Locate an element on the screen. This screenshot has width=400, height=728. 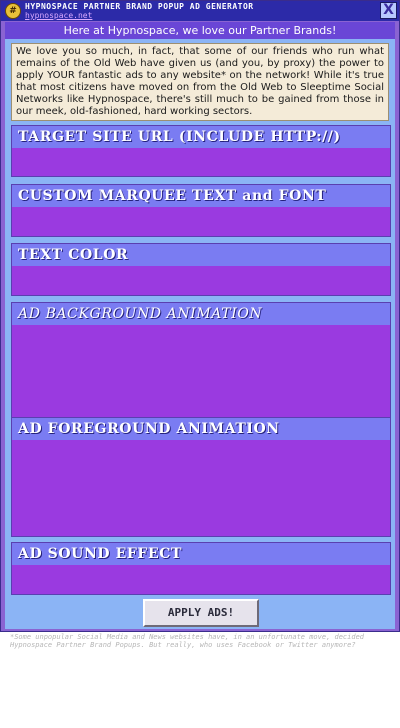
bg-animation-label: AD BACKGROUND ANIMATION is located at coordinates (201, 314).